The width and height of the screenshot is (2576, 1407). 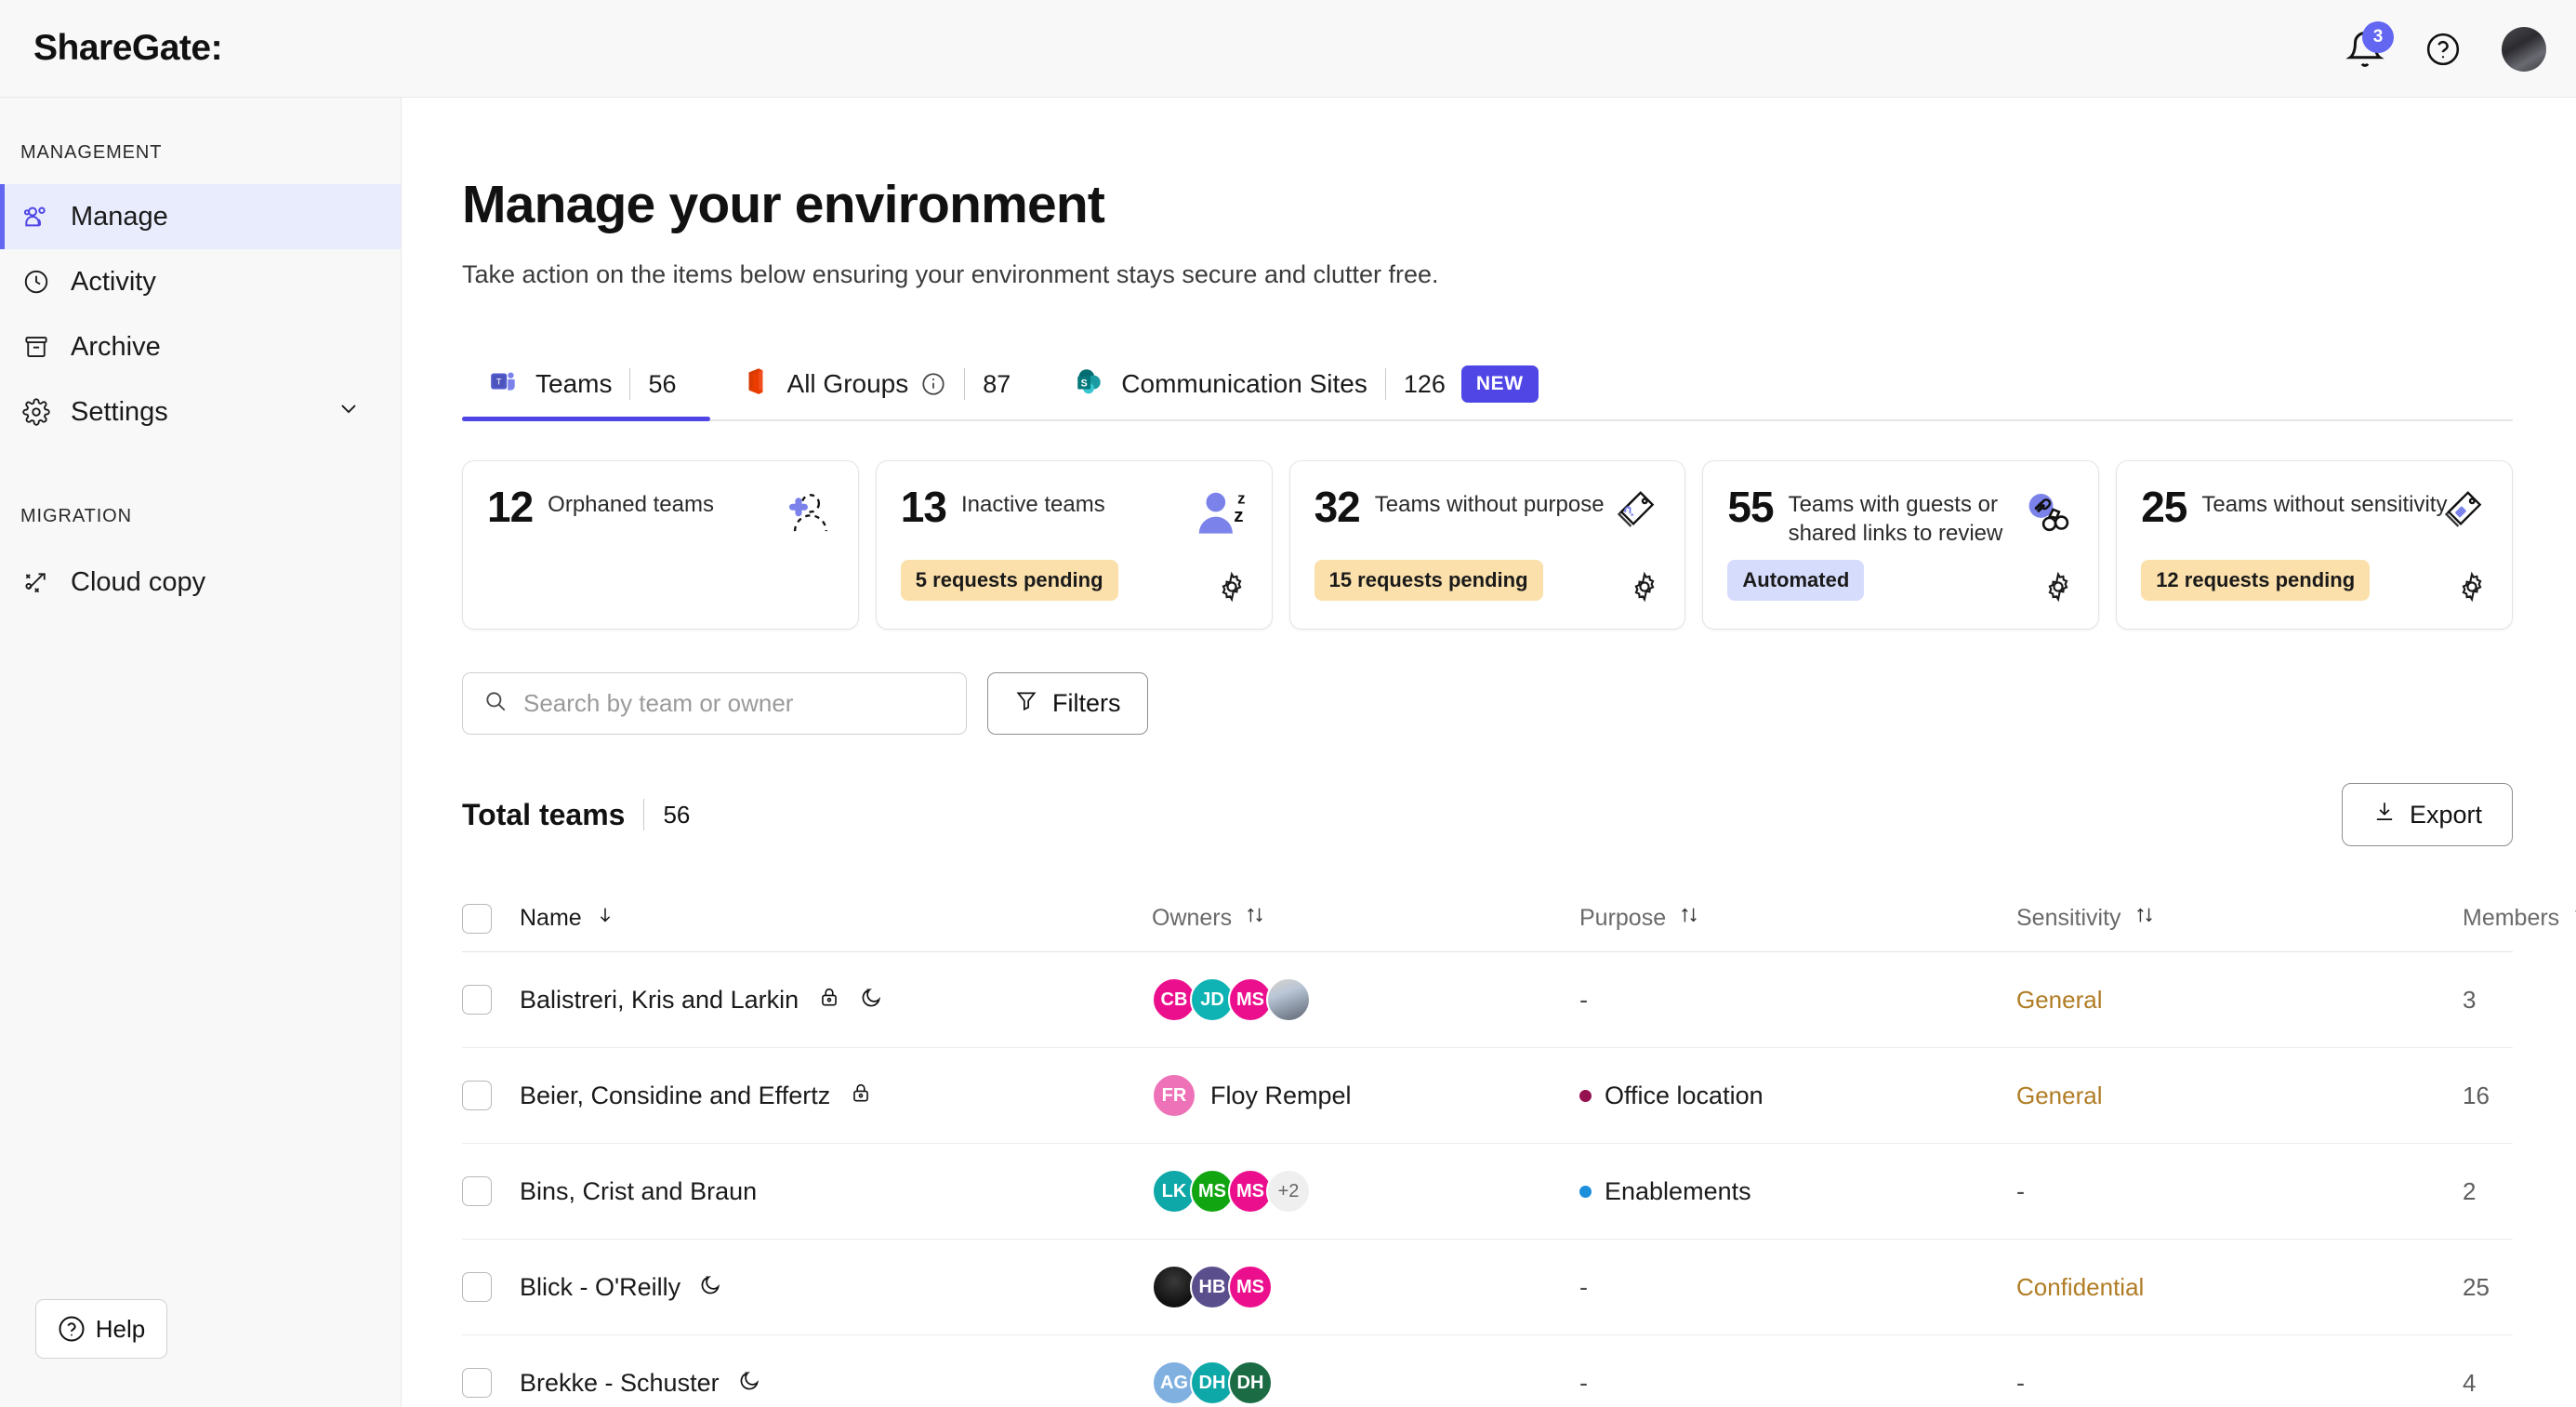 I want to click on cloud-copy-icon, so click(x=36, y=582).